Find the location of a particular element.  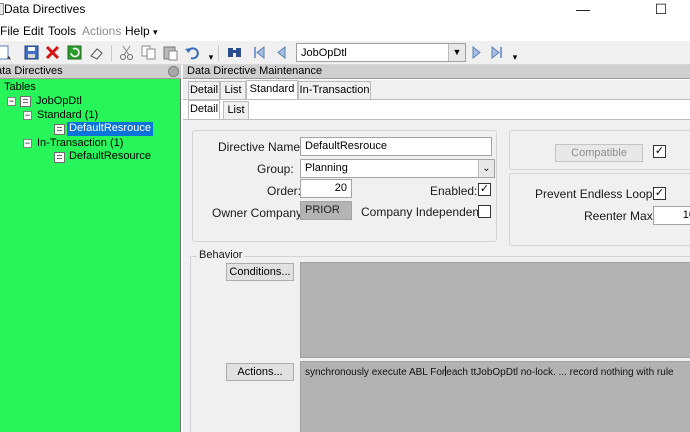

clear-icon is located at coordinates (97, 52).